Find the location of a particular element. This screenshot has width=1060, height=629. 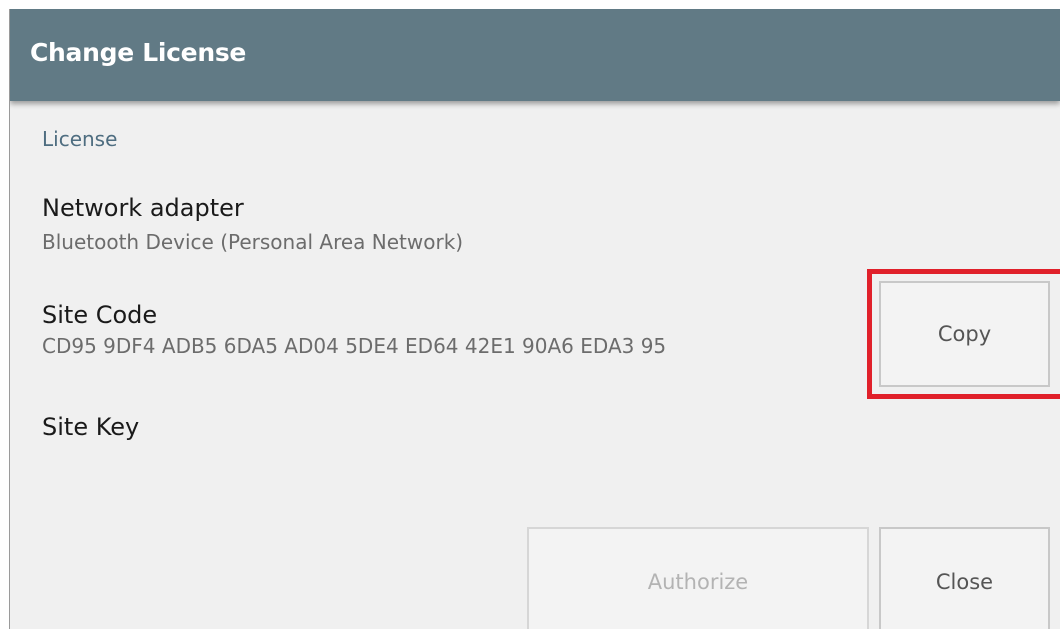

site-code-label: Site Code is located at coordinates (100, 315).